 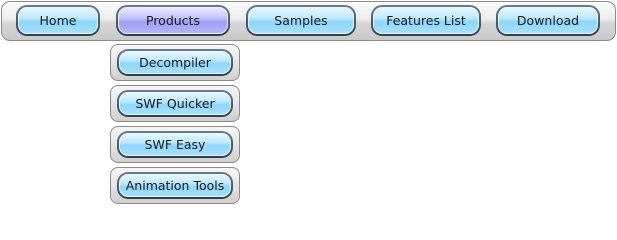 I want to click on menu-item-home-frame: Home, so click(x=58, y=20).